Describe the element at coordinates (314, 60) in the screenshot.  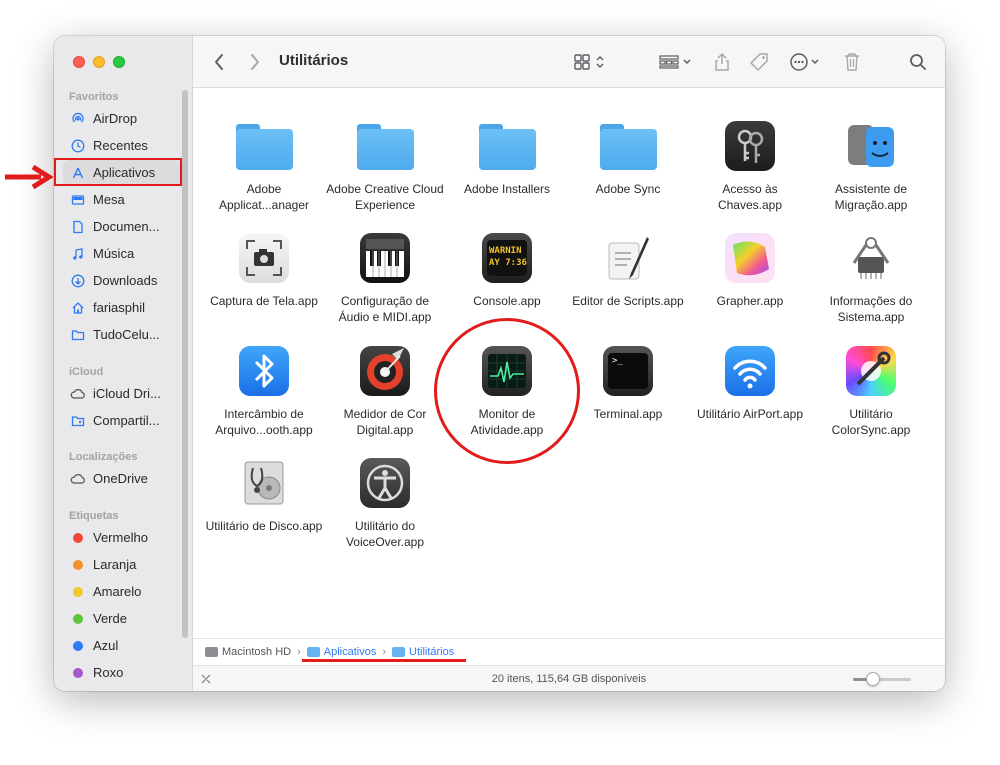
I see `window-title: Utilitários` at that location.